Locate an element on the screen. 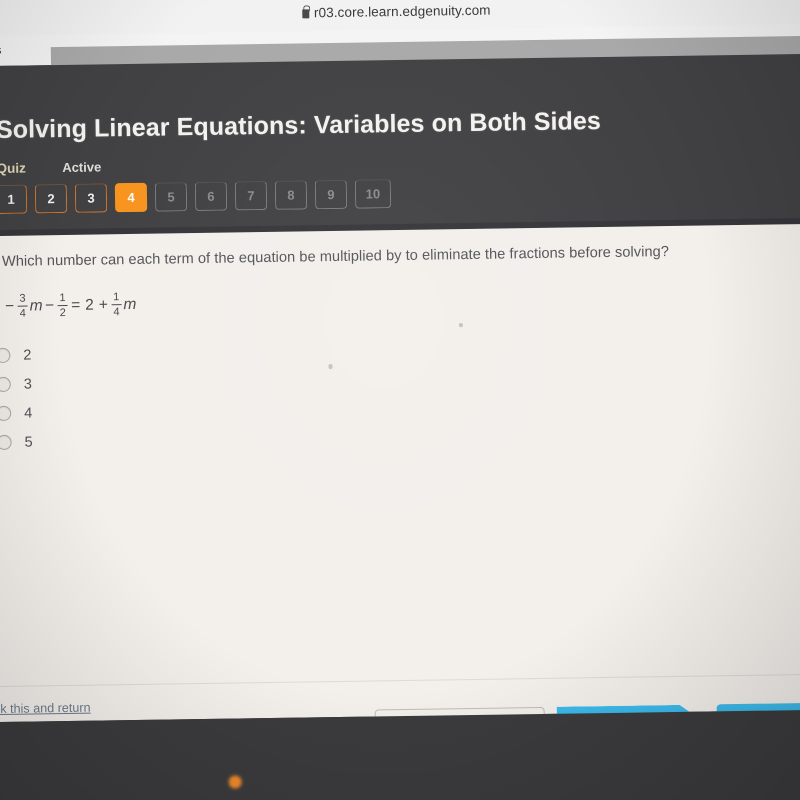 This screenshot has height=800, width=800. answer-option-label: 4 is located at coordinates (28, 413).